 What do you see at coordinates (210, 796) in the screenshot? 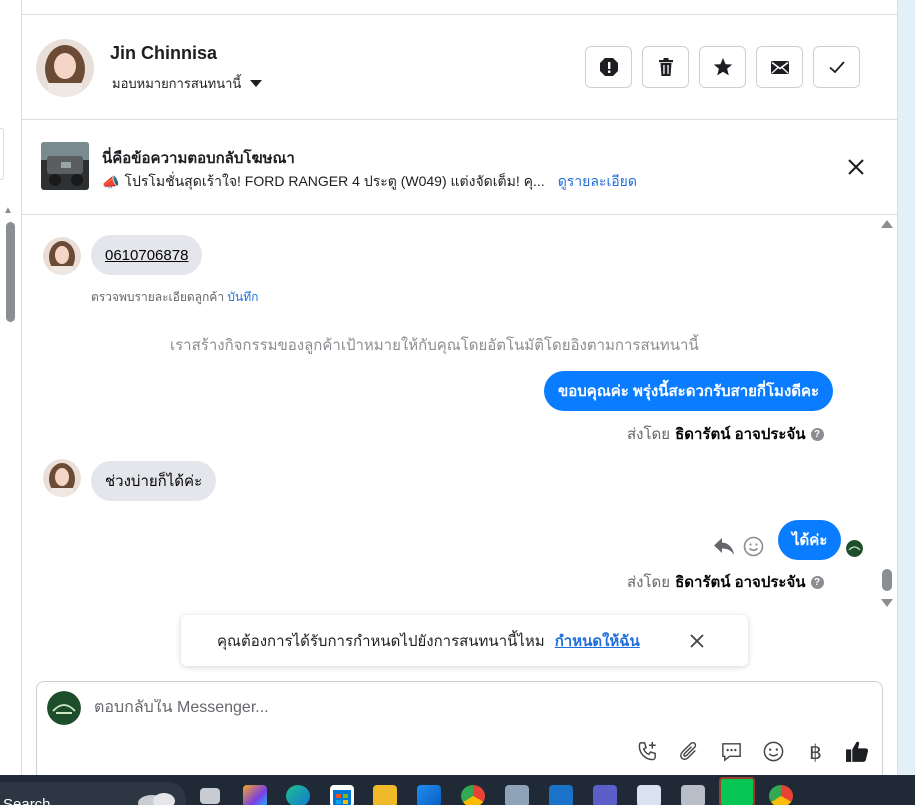
I see `task-view-icon` at bounding box center [210, 796].